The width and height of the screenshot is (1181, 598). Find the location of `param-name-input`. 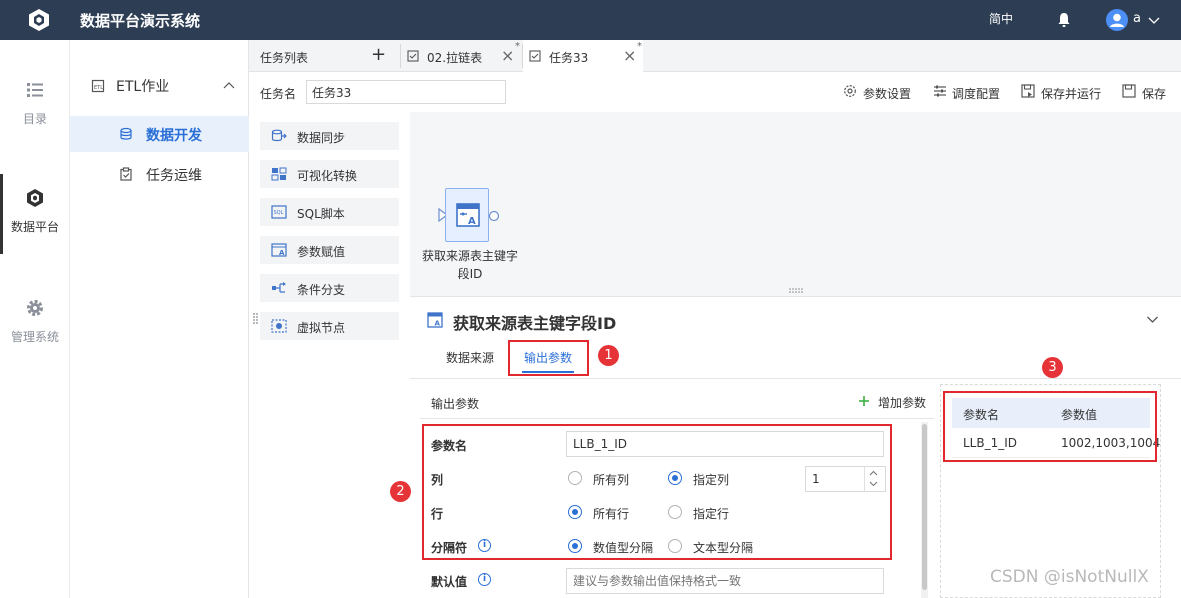

param-name-input is located at coordinates (725, 444).